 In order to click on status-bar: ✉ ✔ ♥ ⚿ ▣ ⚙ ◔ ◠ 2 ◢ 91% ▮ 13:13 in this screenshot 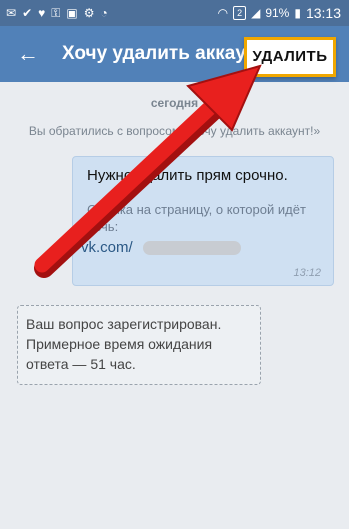, I will do `click(174, 13)`.